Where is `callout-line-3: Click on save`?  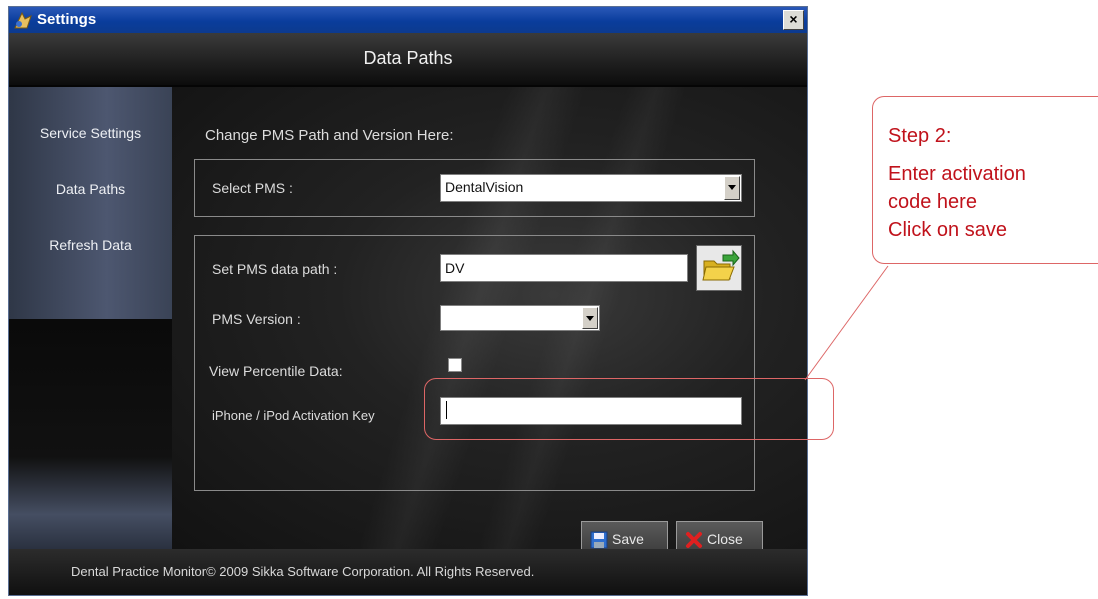
callout-line-3: Click on save is located at coordinates (947, 230).